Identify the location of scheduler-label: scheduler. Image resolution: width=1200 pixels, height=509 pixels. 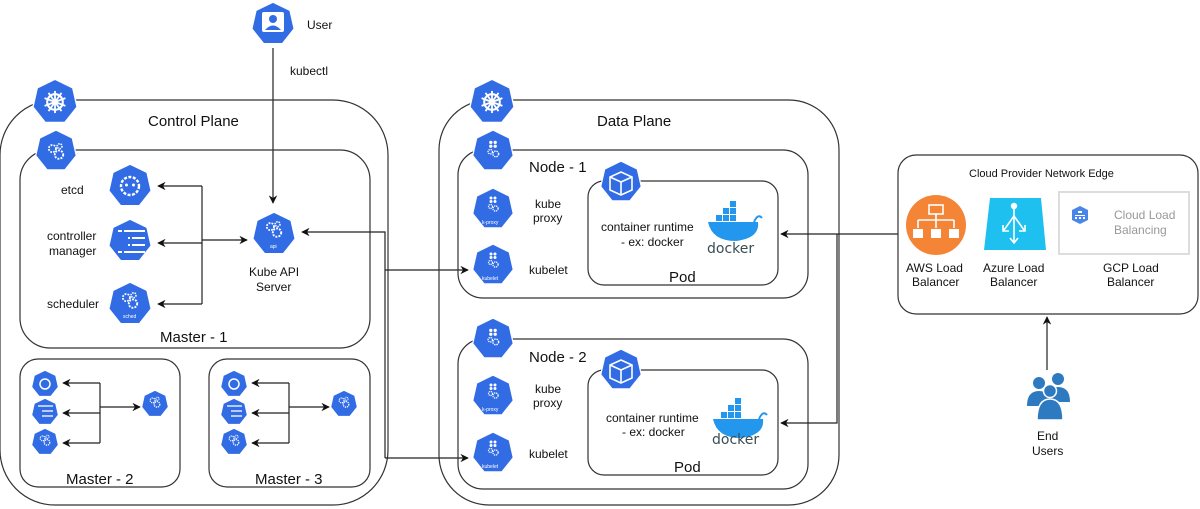
(73, 304).